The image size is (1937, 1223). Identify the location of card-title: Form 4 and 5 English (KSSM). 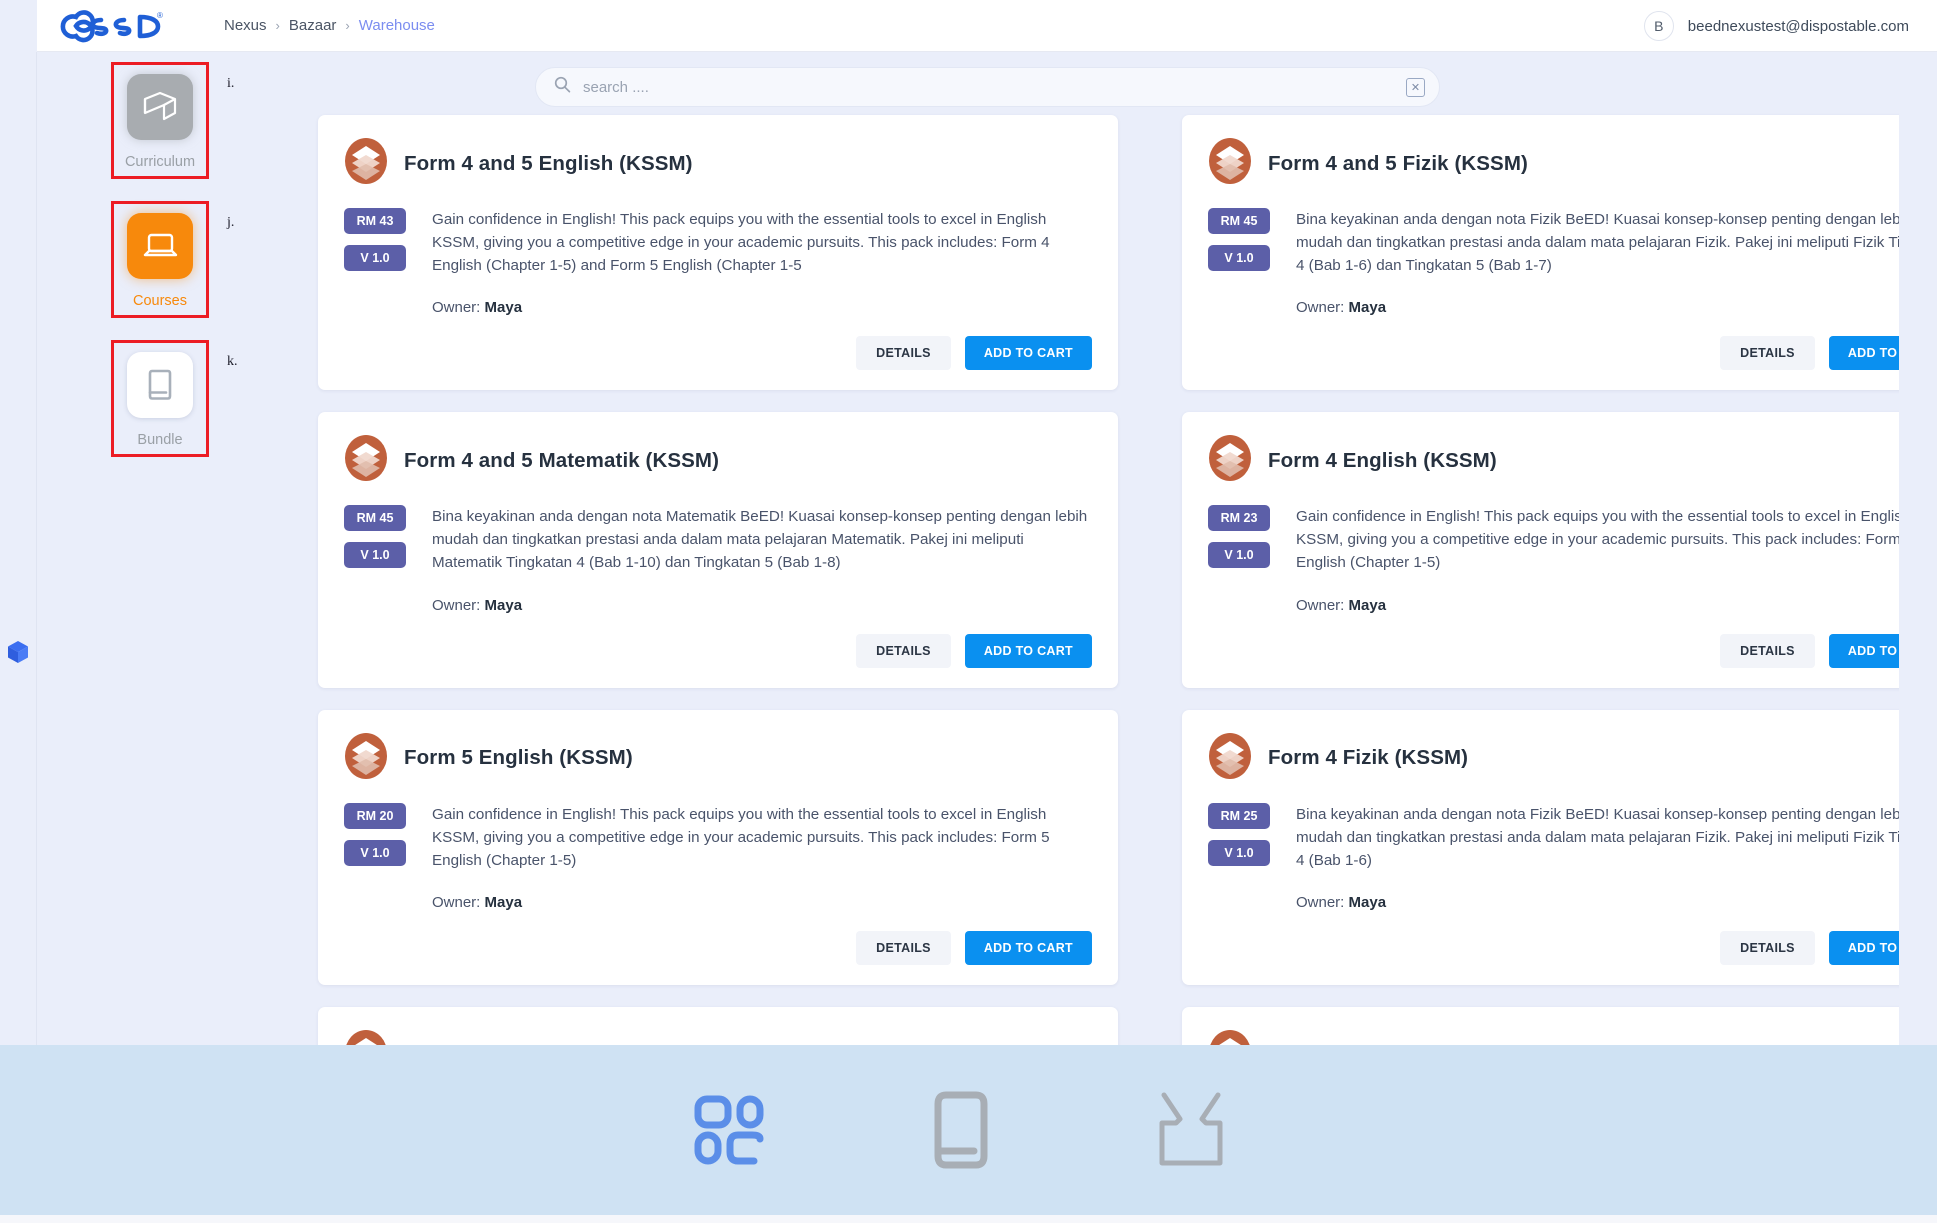
(548, 163).